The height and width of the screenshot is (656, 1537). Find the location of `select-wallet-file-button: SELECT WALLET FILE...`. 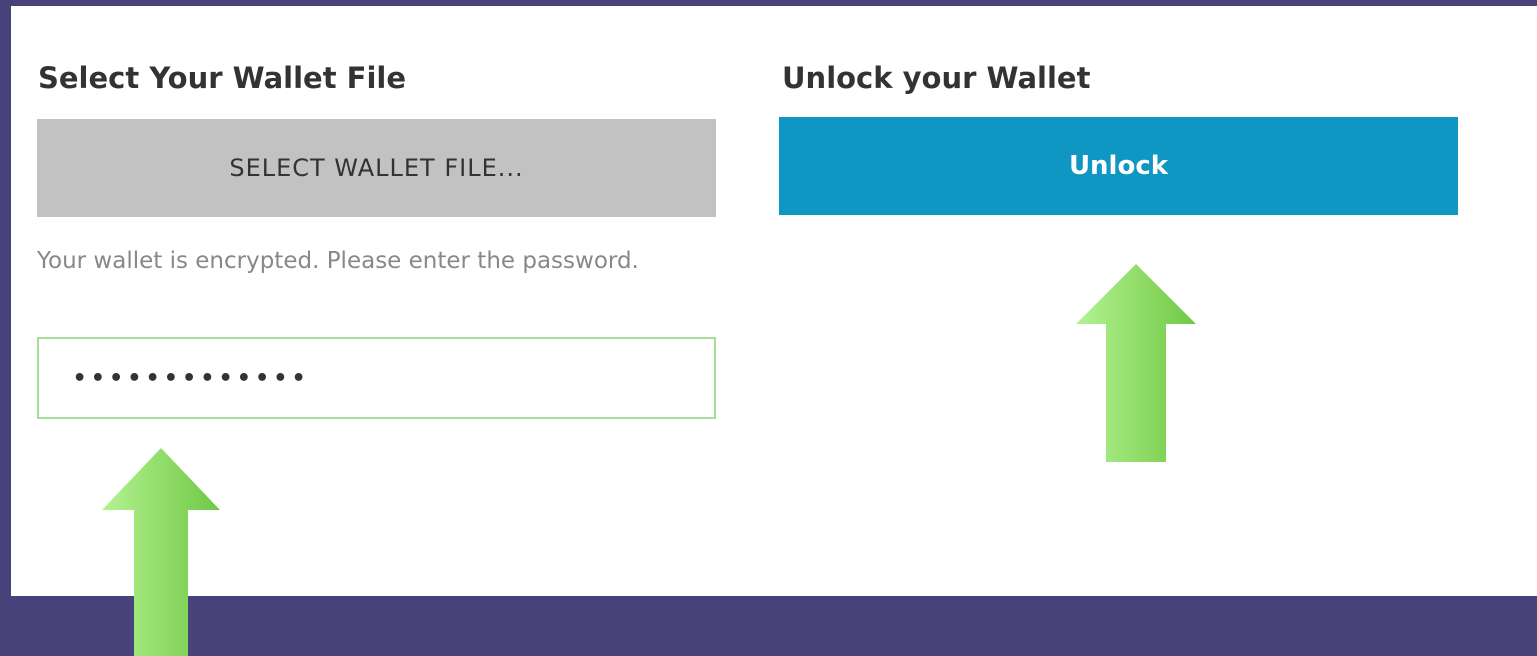

select-wallet-file-button: SELECT WALLET FILE... is located at coordinates (376, 168).